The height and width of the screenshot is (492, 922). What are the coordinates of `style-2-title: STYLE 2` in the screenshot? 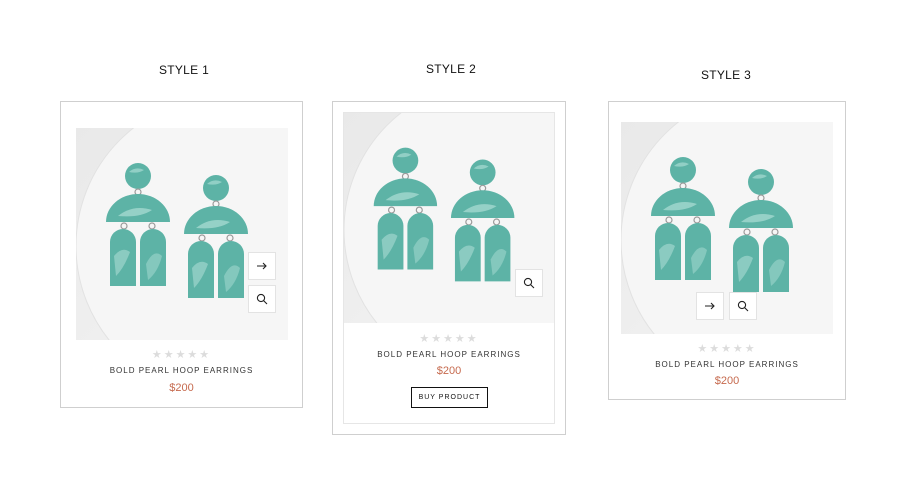 It's located at (451, 69).